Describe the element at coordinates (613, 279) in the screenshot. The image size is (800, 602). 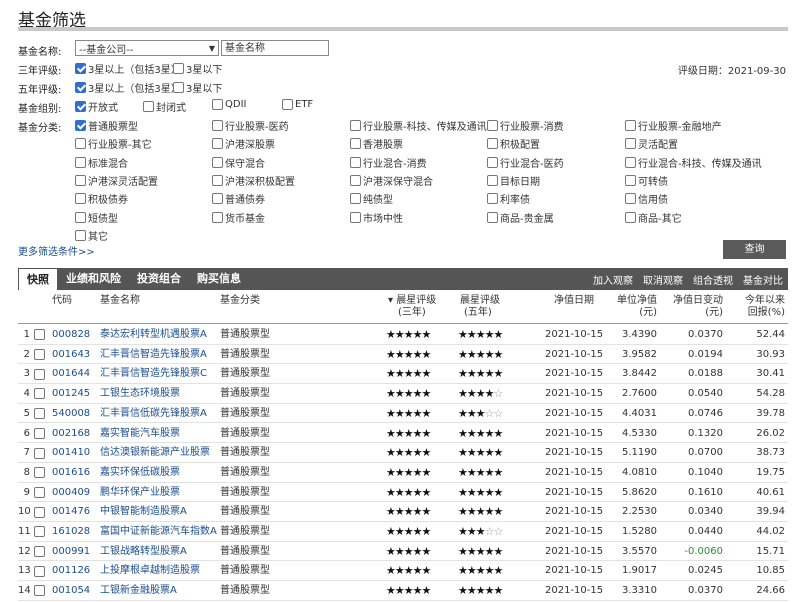
I see `add-watch-button: 加入观察` at that location.